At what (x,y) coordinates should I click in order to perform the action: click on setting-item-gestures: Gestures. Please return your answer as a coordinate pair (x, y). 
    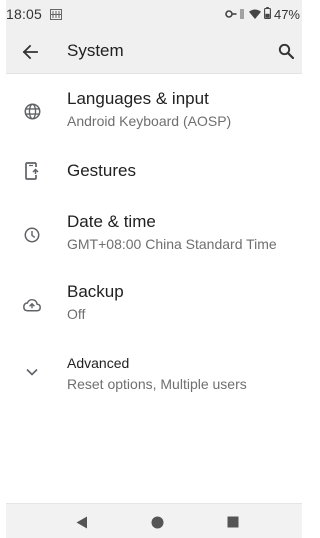
    Looking at the image, I should click on (154, 173).